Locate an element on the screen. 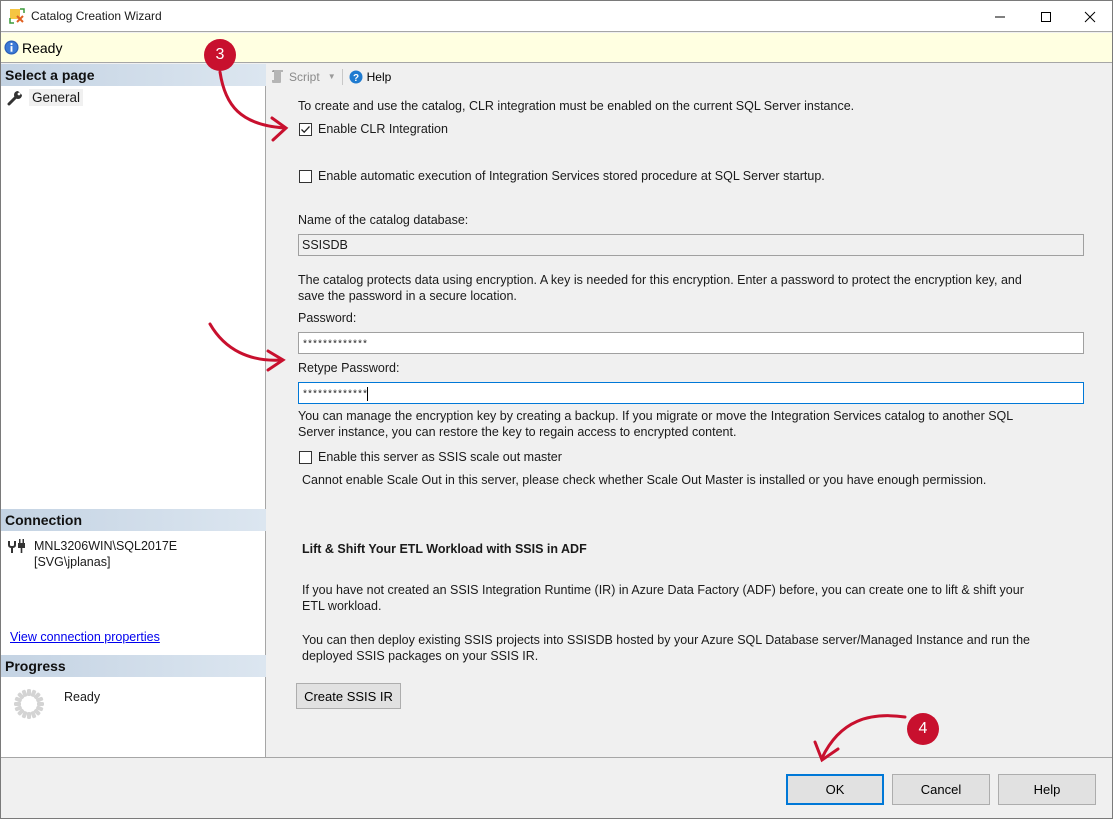 This screenshot has width=1113, height=819. enable-clr-checkbox-row: Enable CLR Integration is located at coordinates (373, 129).